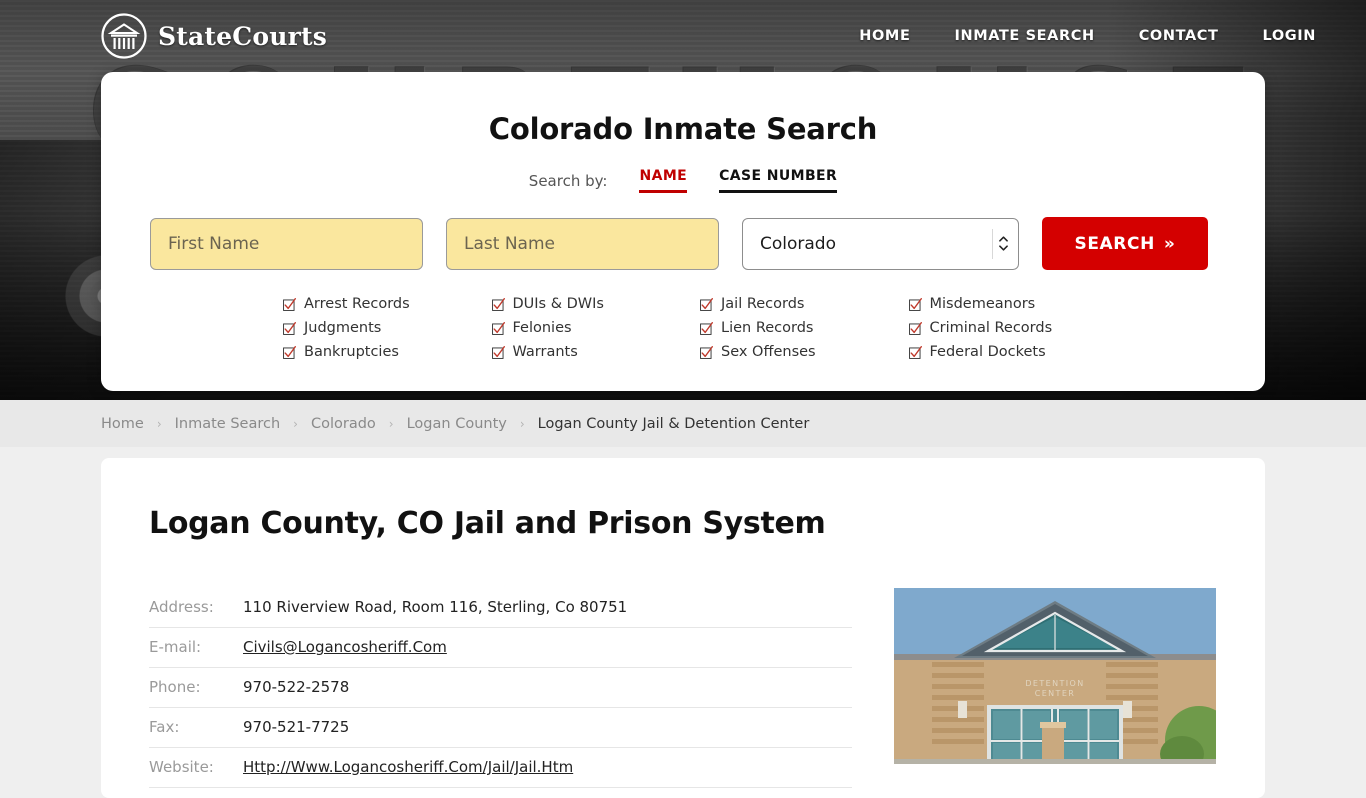 The height and width of the screenshot is (798, 1366). What do you see at coordinates (500, 728) in the screenshot?
I see `table-row: Fax: 970-521-7725` at bounding box center [500, 728].